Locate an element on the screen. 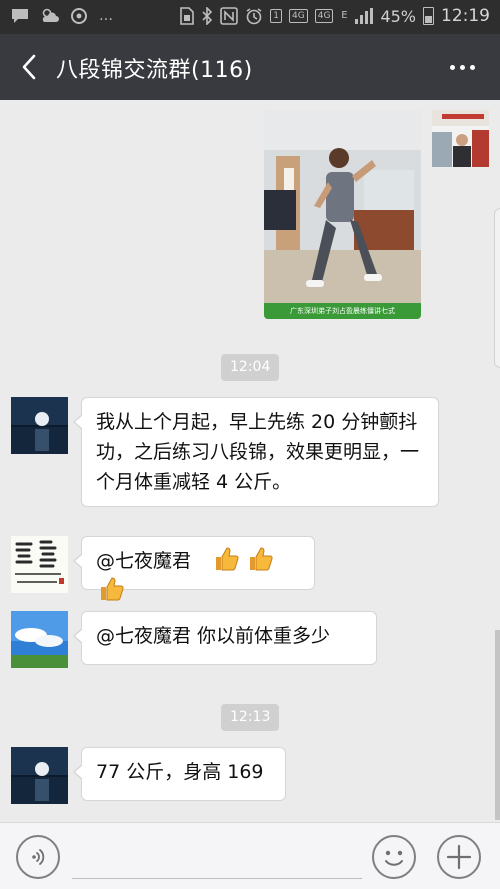  chevron-left-icon is located at coordinates (29, 67).